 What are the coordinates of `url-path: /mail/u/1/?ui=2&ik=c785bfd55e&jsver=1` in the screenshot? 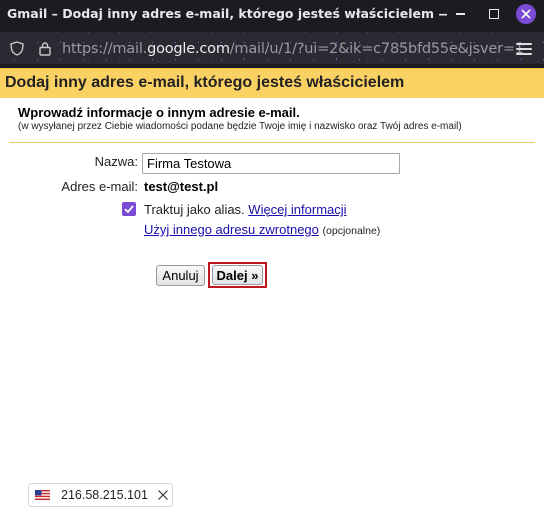 It's located at (376, 49).